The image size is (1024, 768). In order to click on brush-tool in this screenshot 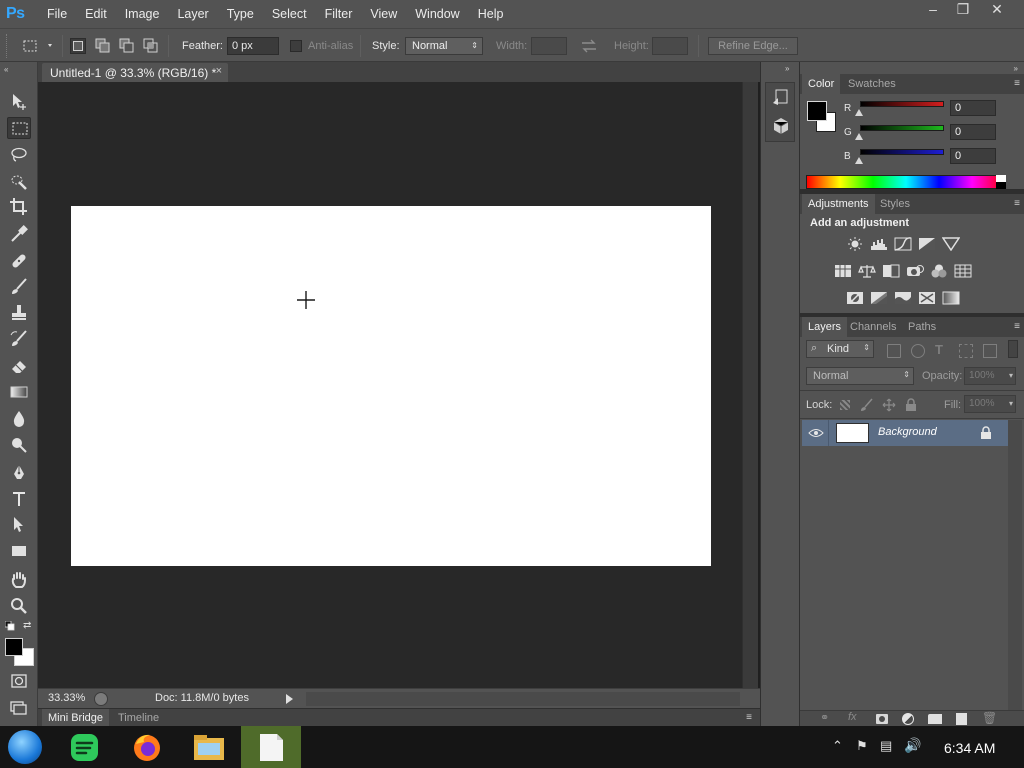, I will do `click(19, 287)`.